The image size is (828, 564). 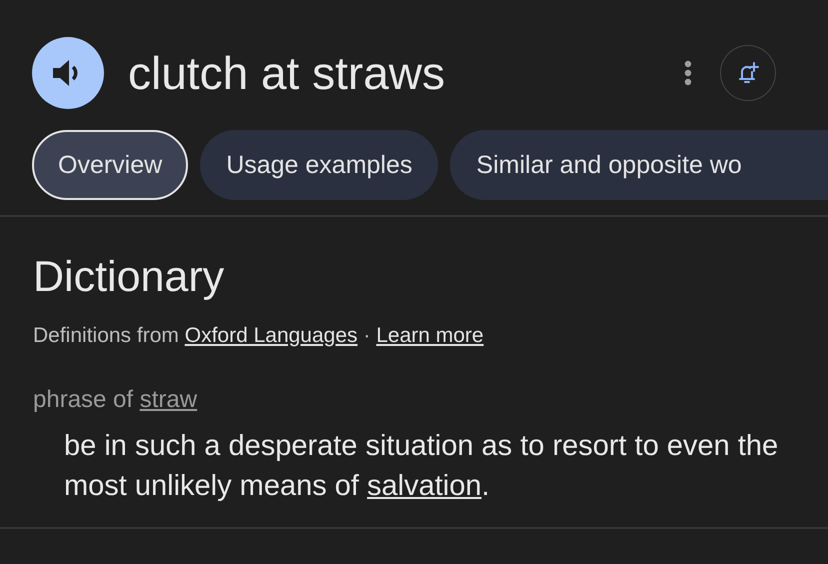 What do you see at coordinates (115, 400) in the screenshot?
I see `phrase-label: phrase of straw` at bounding box center [115, 400].